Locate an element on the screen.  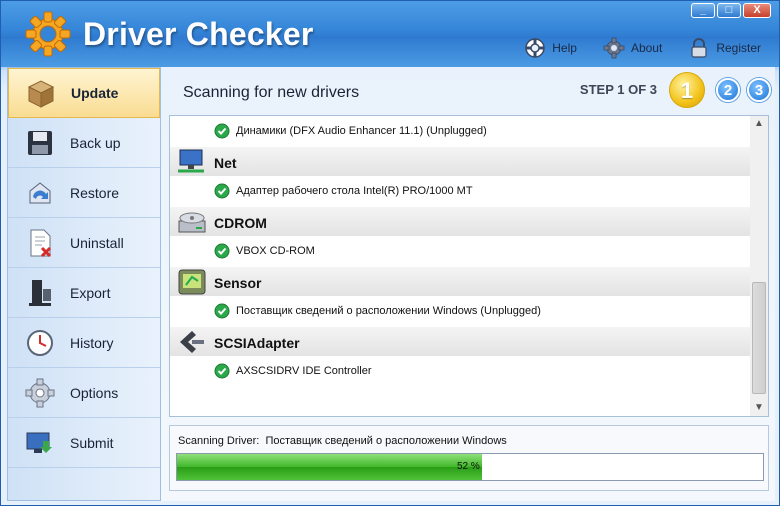
list-item: VBOX CD-ROM is located at coordinates (460, 251).